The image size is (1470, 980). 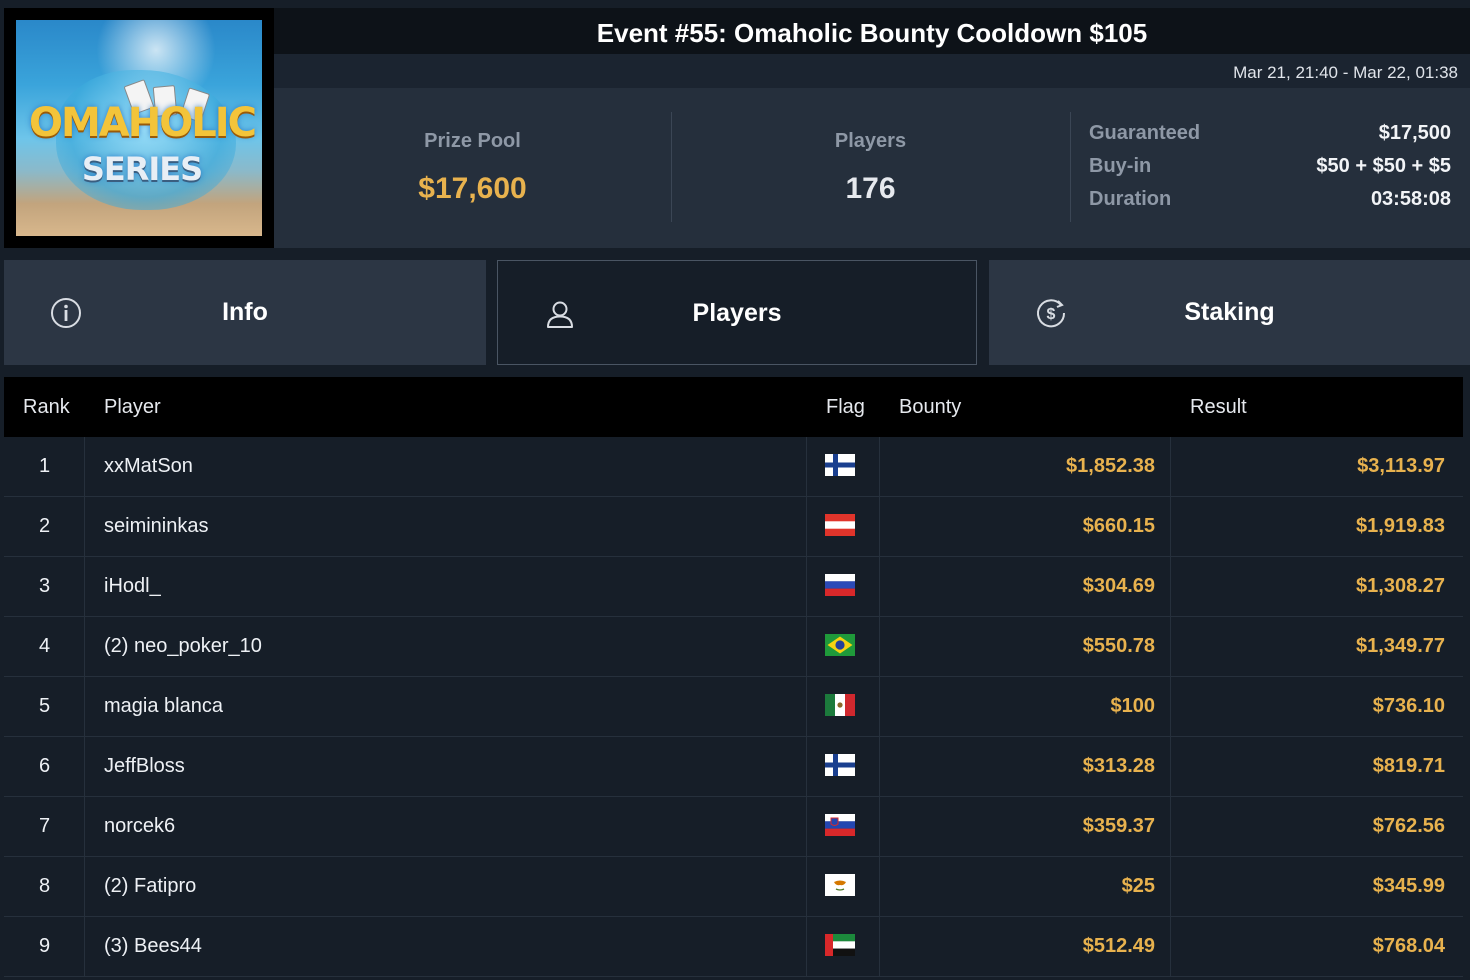 What do you see at coordinates (840, 585) in the screenshot?
I see `russia-flag-icon` at bounding box center [840, 585].